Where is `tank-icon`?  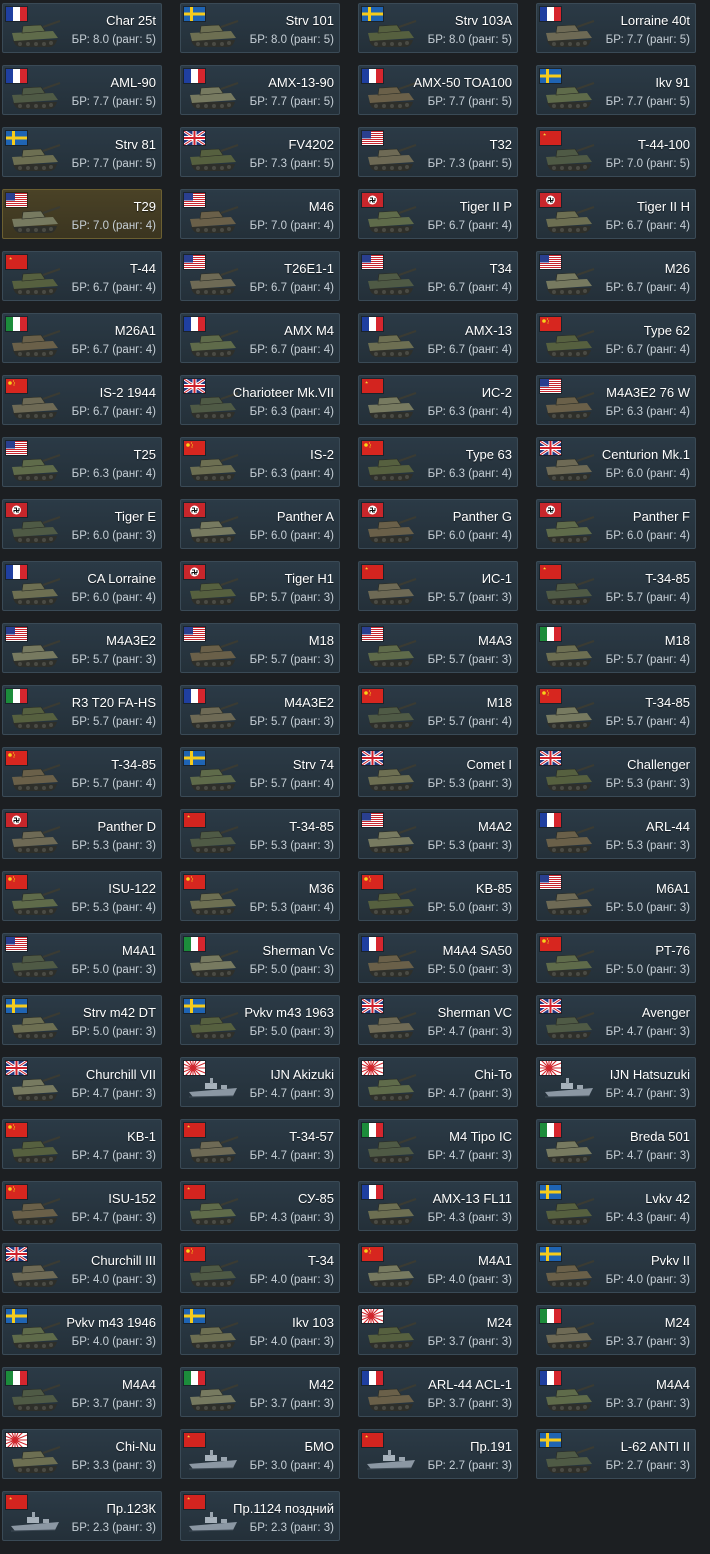
tank-icon is located at coordinates (392, 281).